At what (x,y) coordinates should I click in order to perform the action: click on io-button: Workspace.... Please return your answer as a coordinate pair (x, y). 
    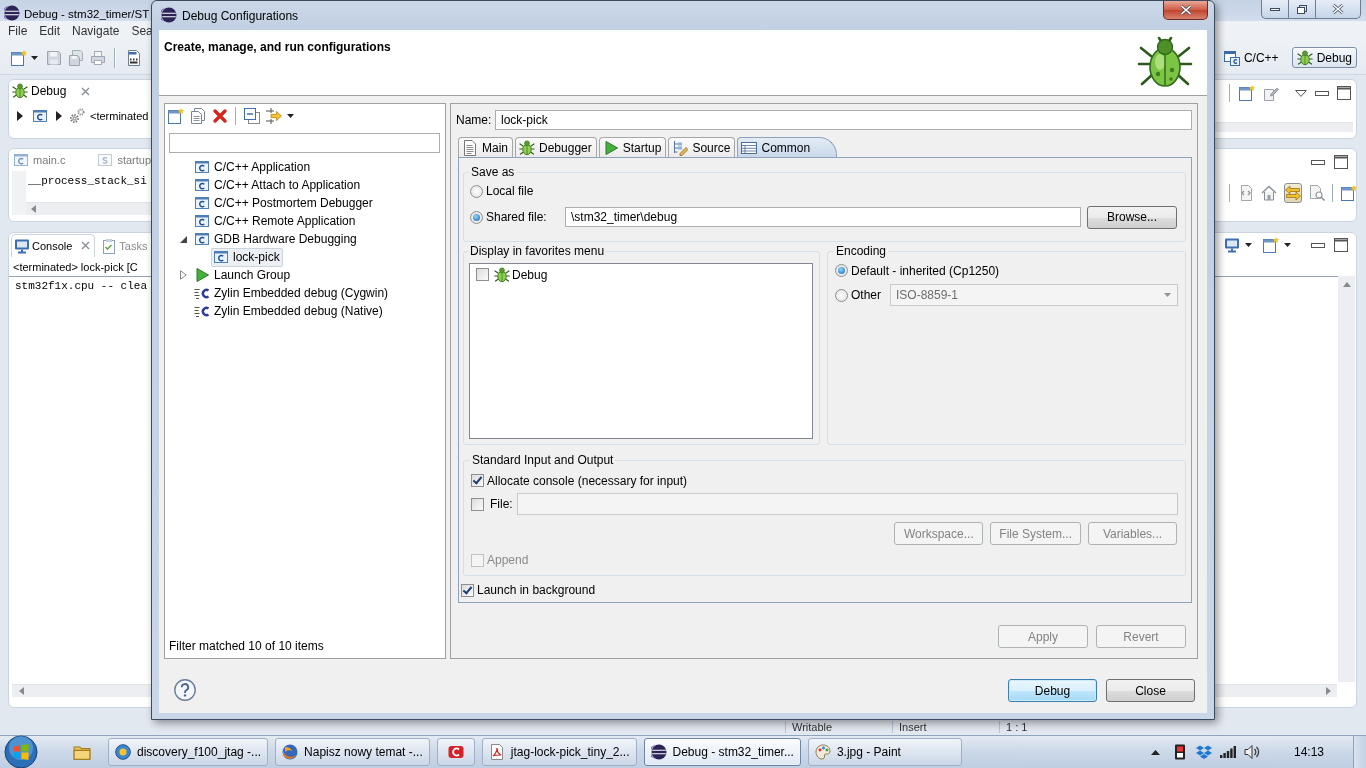
    Looking at the image, I should click on (939, 533).